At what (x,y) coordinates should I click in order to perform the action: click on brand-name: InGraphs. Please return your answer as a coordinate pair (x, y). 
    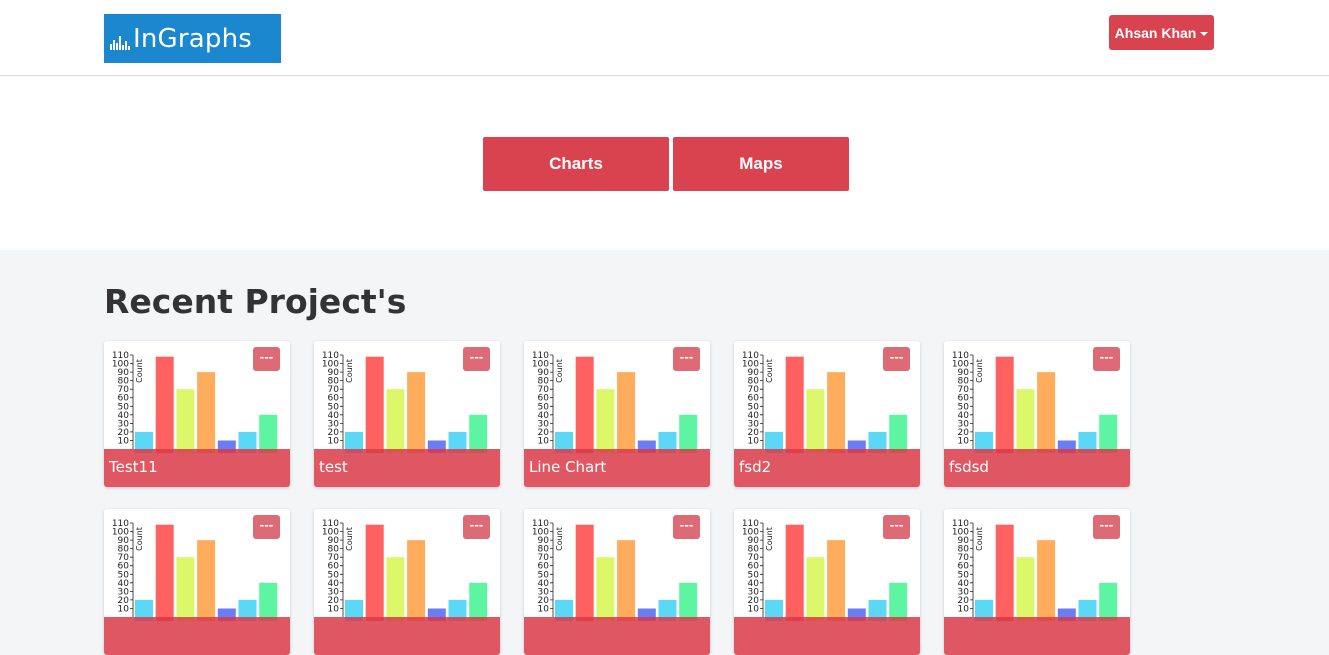
    Looking at the image, I should click on (193, 38).